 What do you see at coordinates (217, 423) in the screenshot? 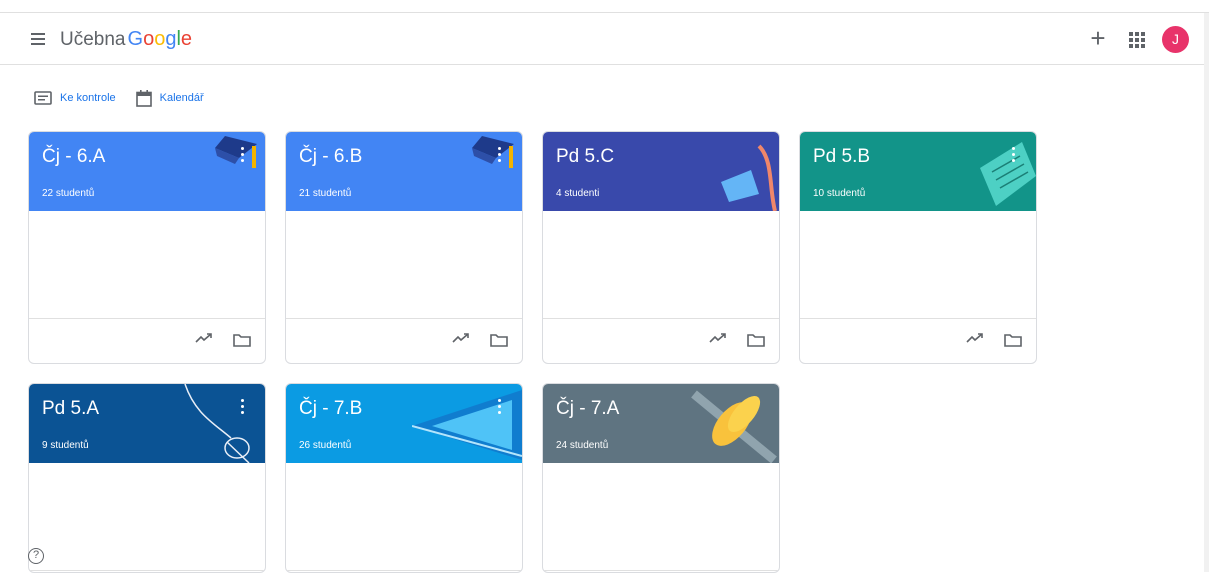
I see `curve-illustration` at bounding box center [217, 423].